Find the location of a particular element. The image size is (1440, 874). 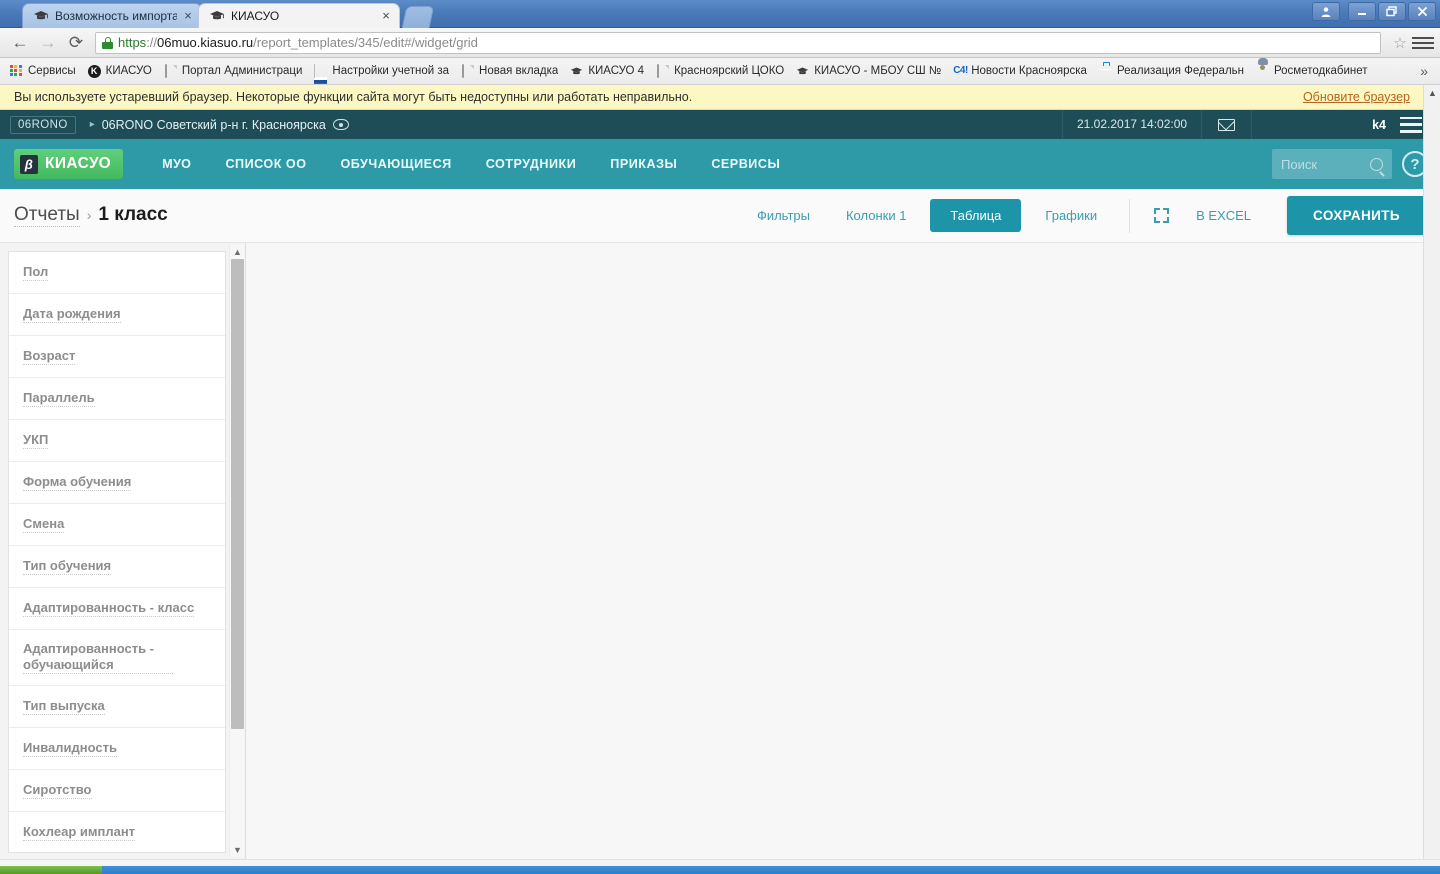

current-user-label: k4 is located at coordinates (1386, 125).